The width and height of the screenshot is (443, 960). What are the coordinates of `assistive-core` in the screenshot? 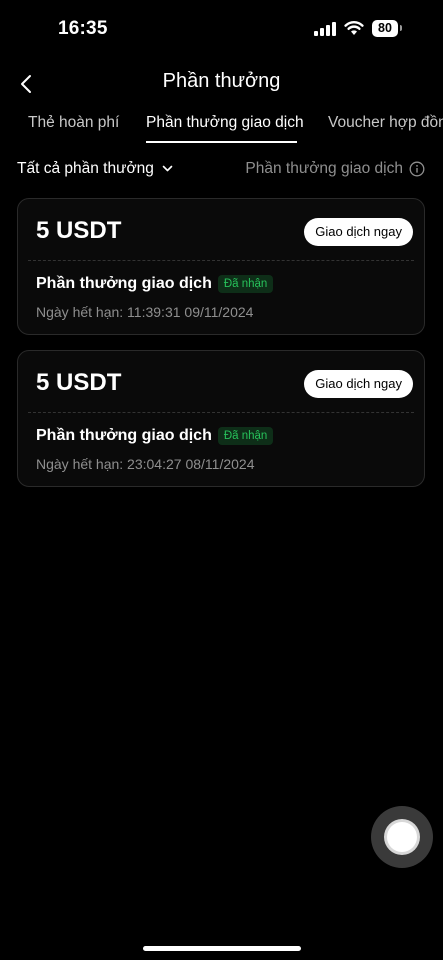 It's located at (402, 837).